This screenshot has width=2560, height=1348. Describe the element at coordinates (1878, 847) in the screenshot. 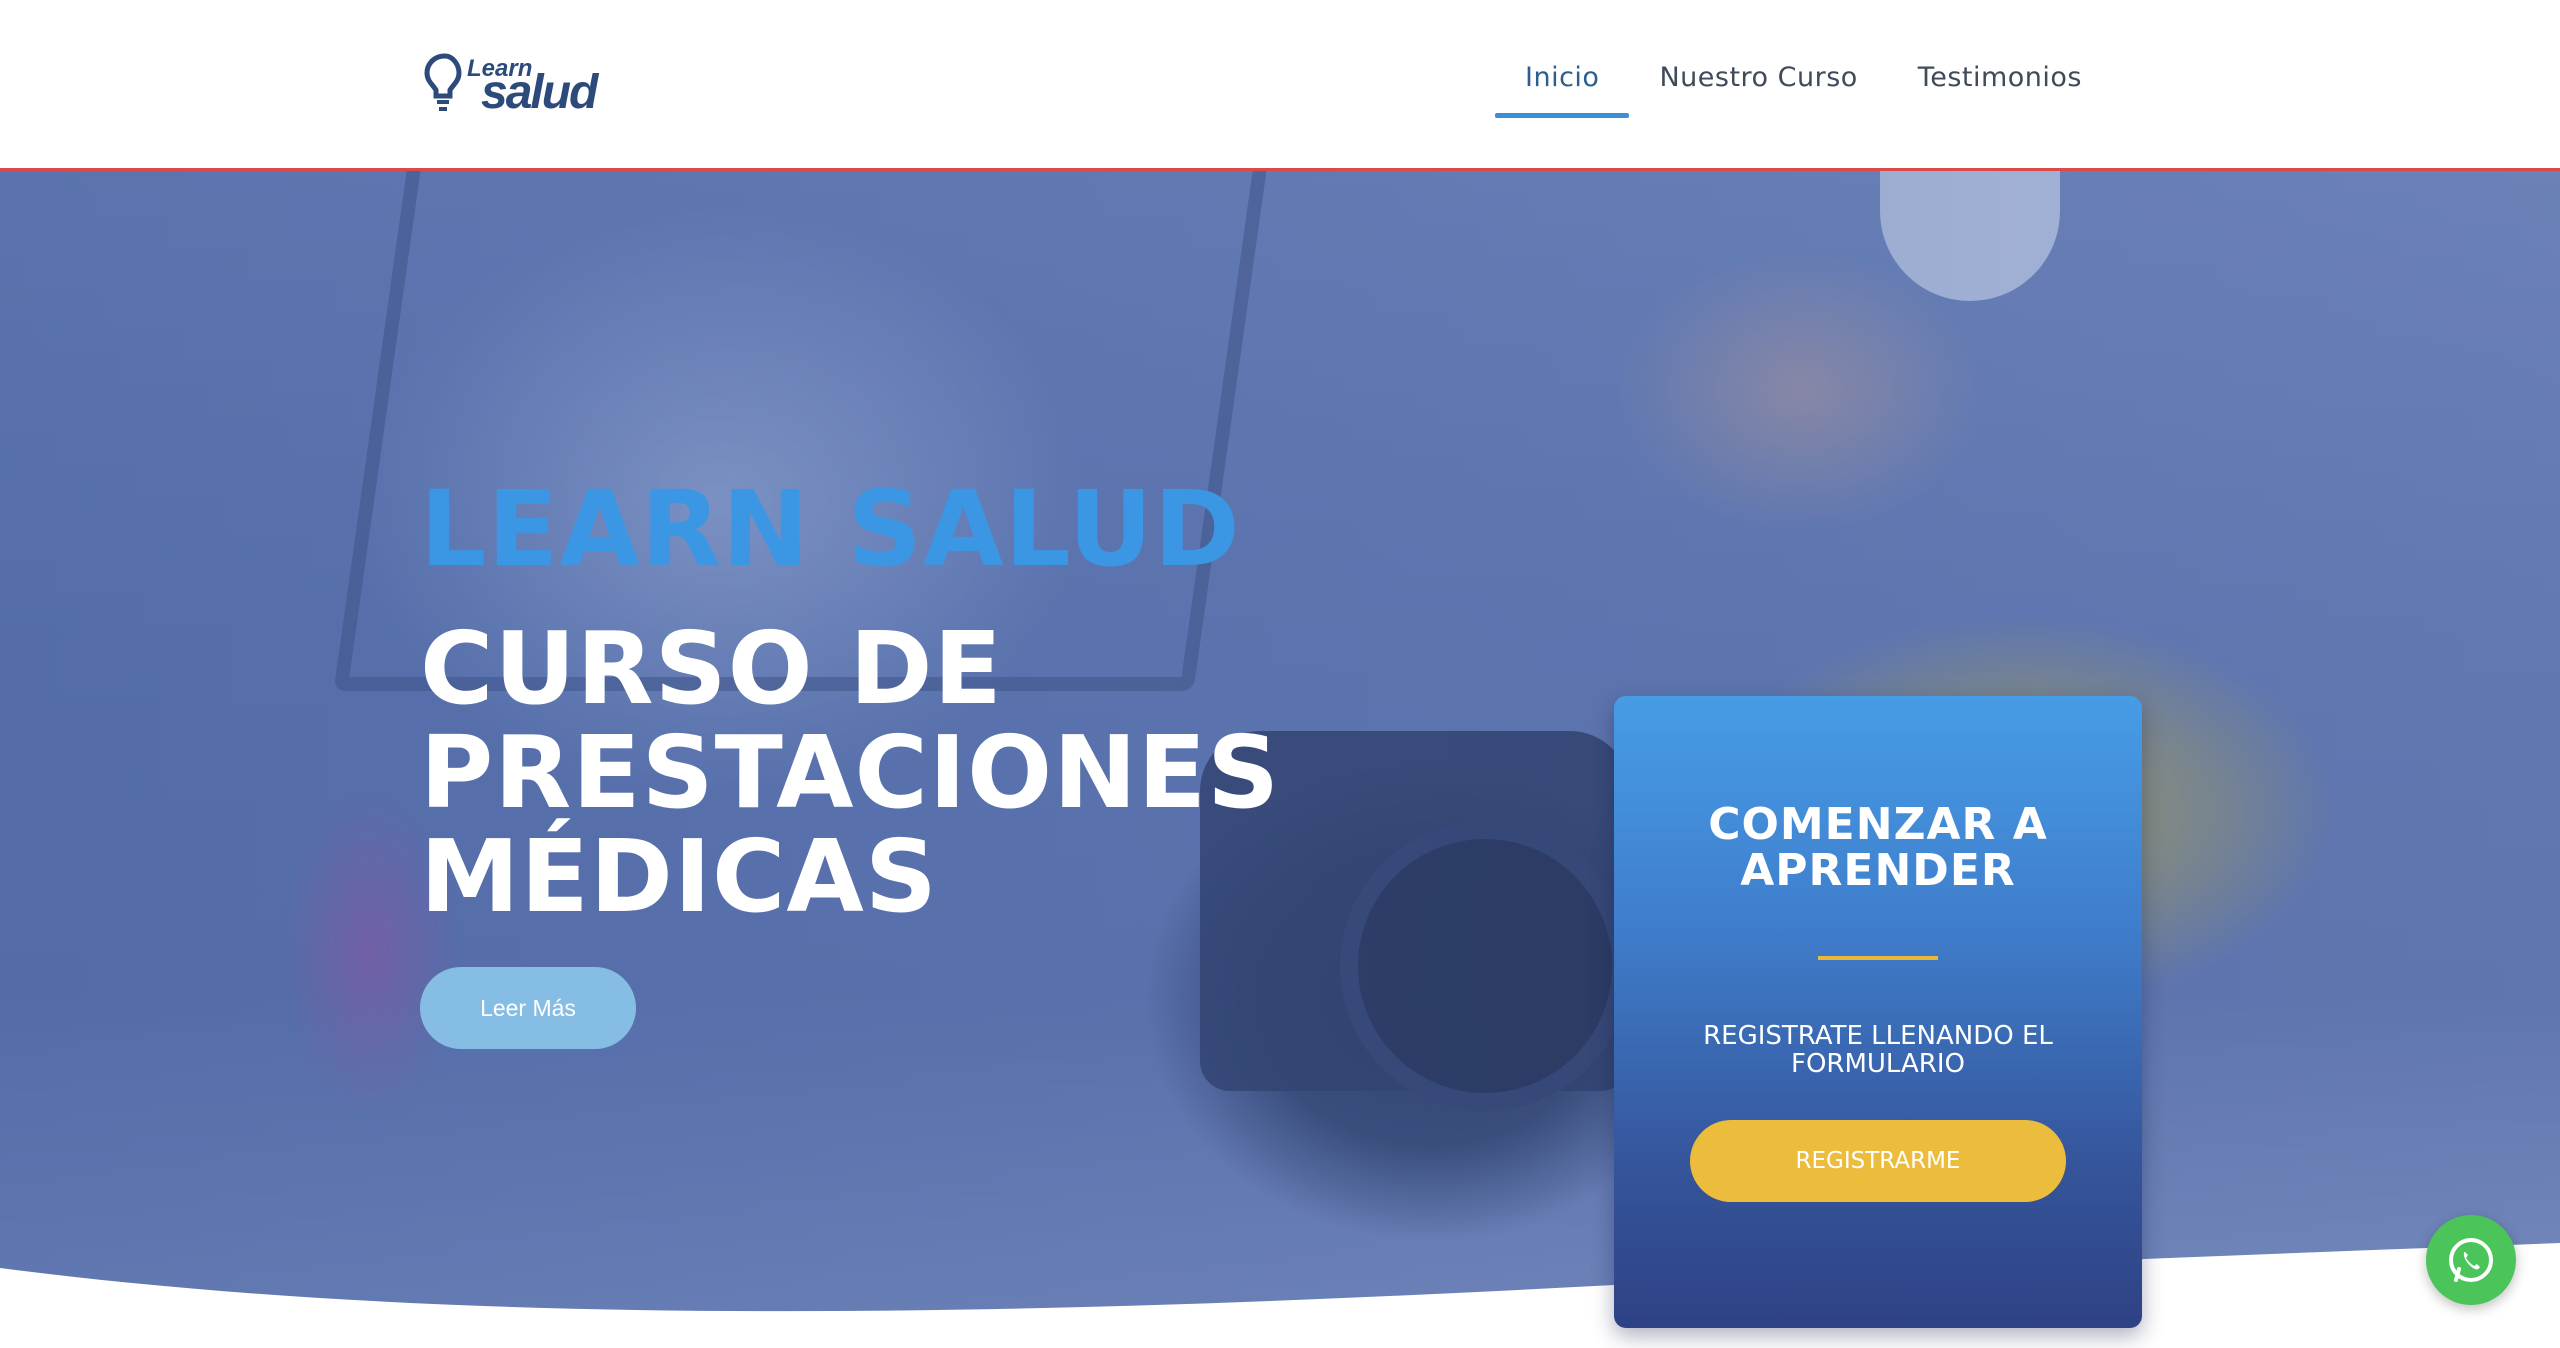

I see `card-title: COMENZAR A APRENDER` at that location.